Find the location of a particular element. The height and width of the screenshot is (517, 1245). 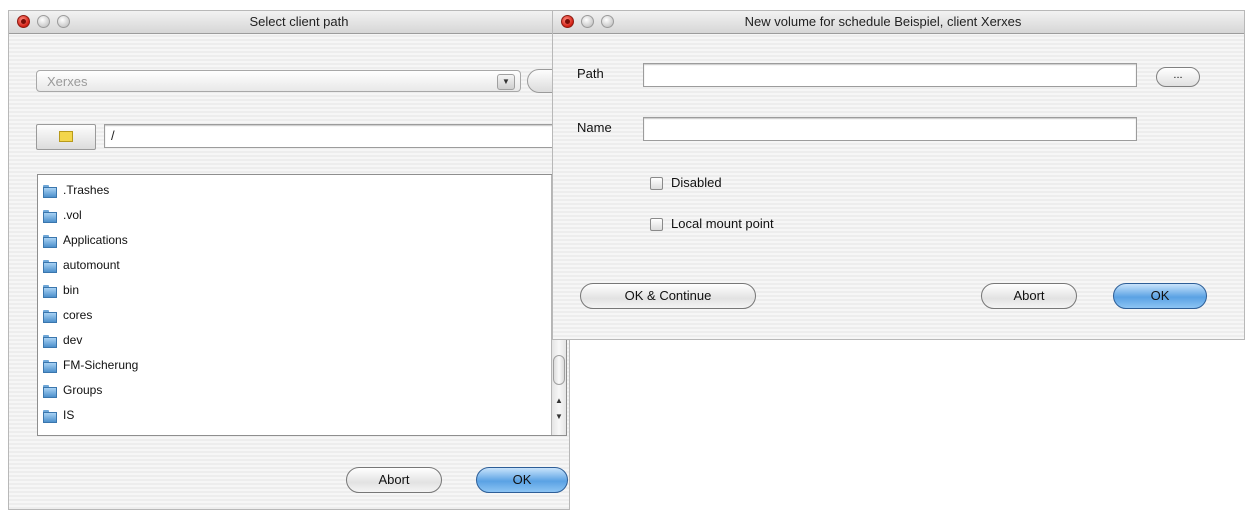

folder-name: automount is located at coordinates (91, 265).